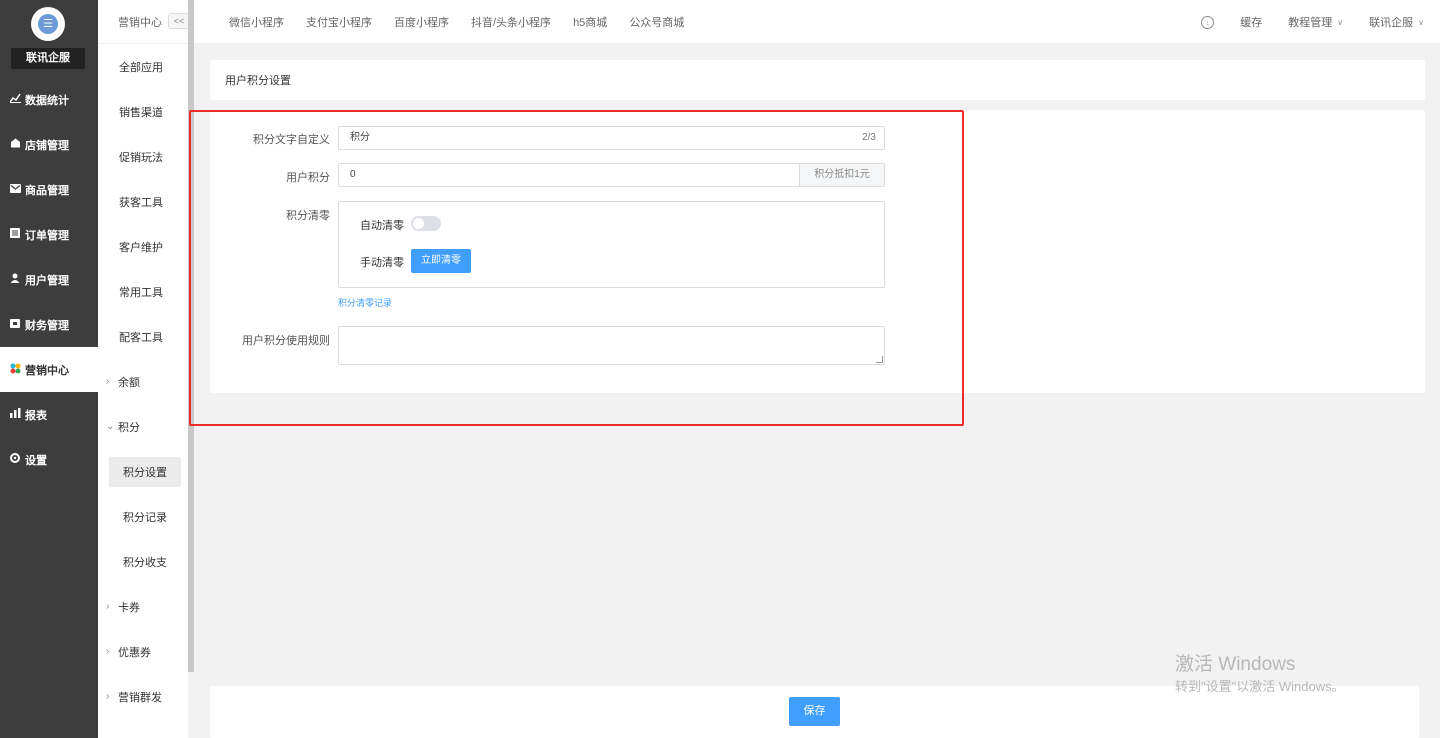 This screenshot has height=738, width=1440. Describe the element at coordinates (191, 336) in the screenshot. I see `submenu-scrollbar` at that location.